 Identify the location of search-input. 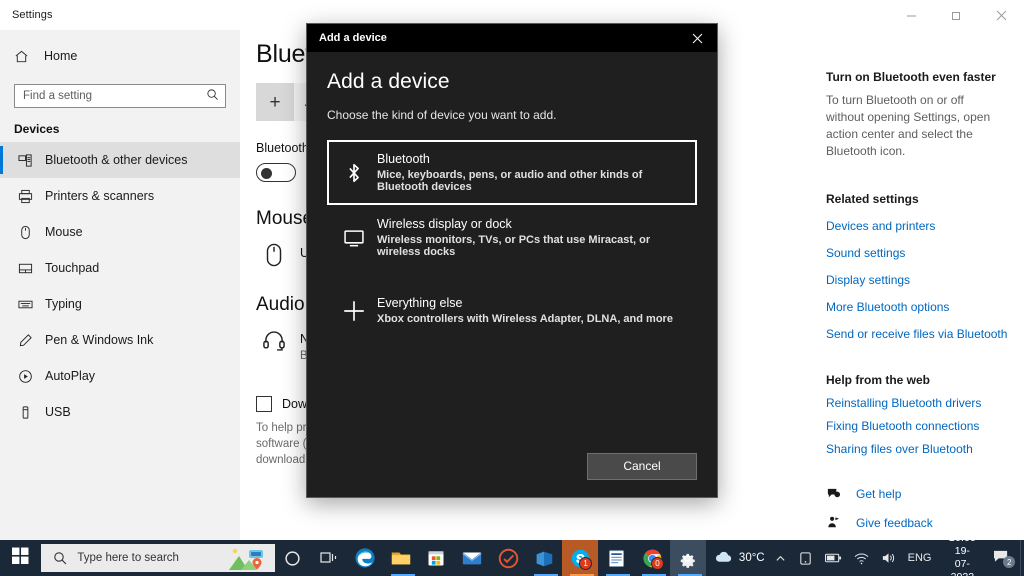
(102, 96).